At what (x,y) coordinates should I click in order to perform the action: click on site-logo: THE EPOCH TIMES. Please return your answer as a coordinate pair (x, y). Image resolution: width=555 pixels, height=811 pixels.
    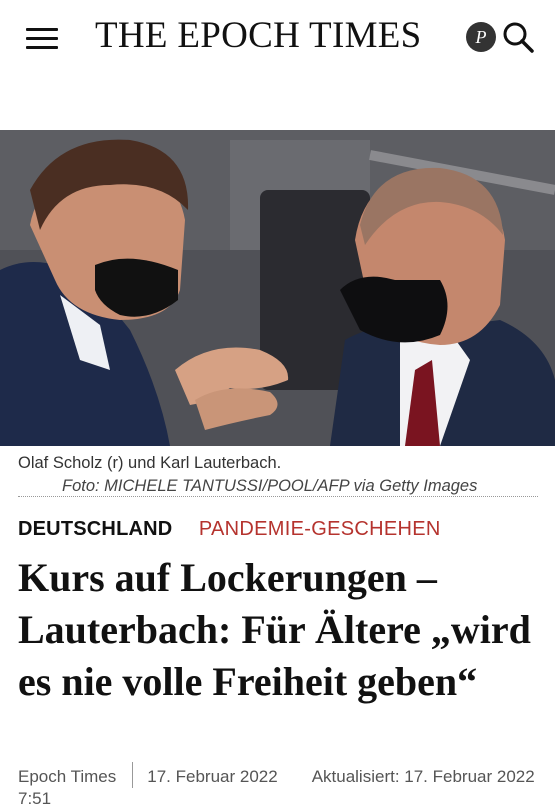
    Looking at the image, I should click on (258, 35).